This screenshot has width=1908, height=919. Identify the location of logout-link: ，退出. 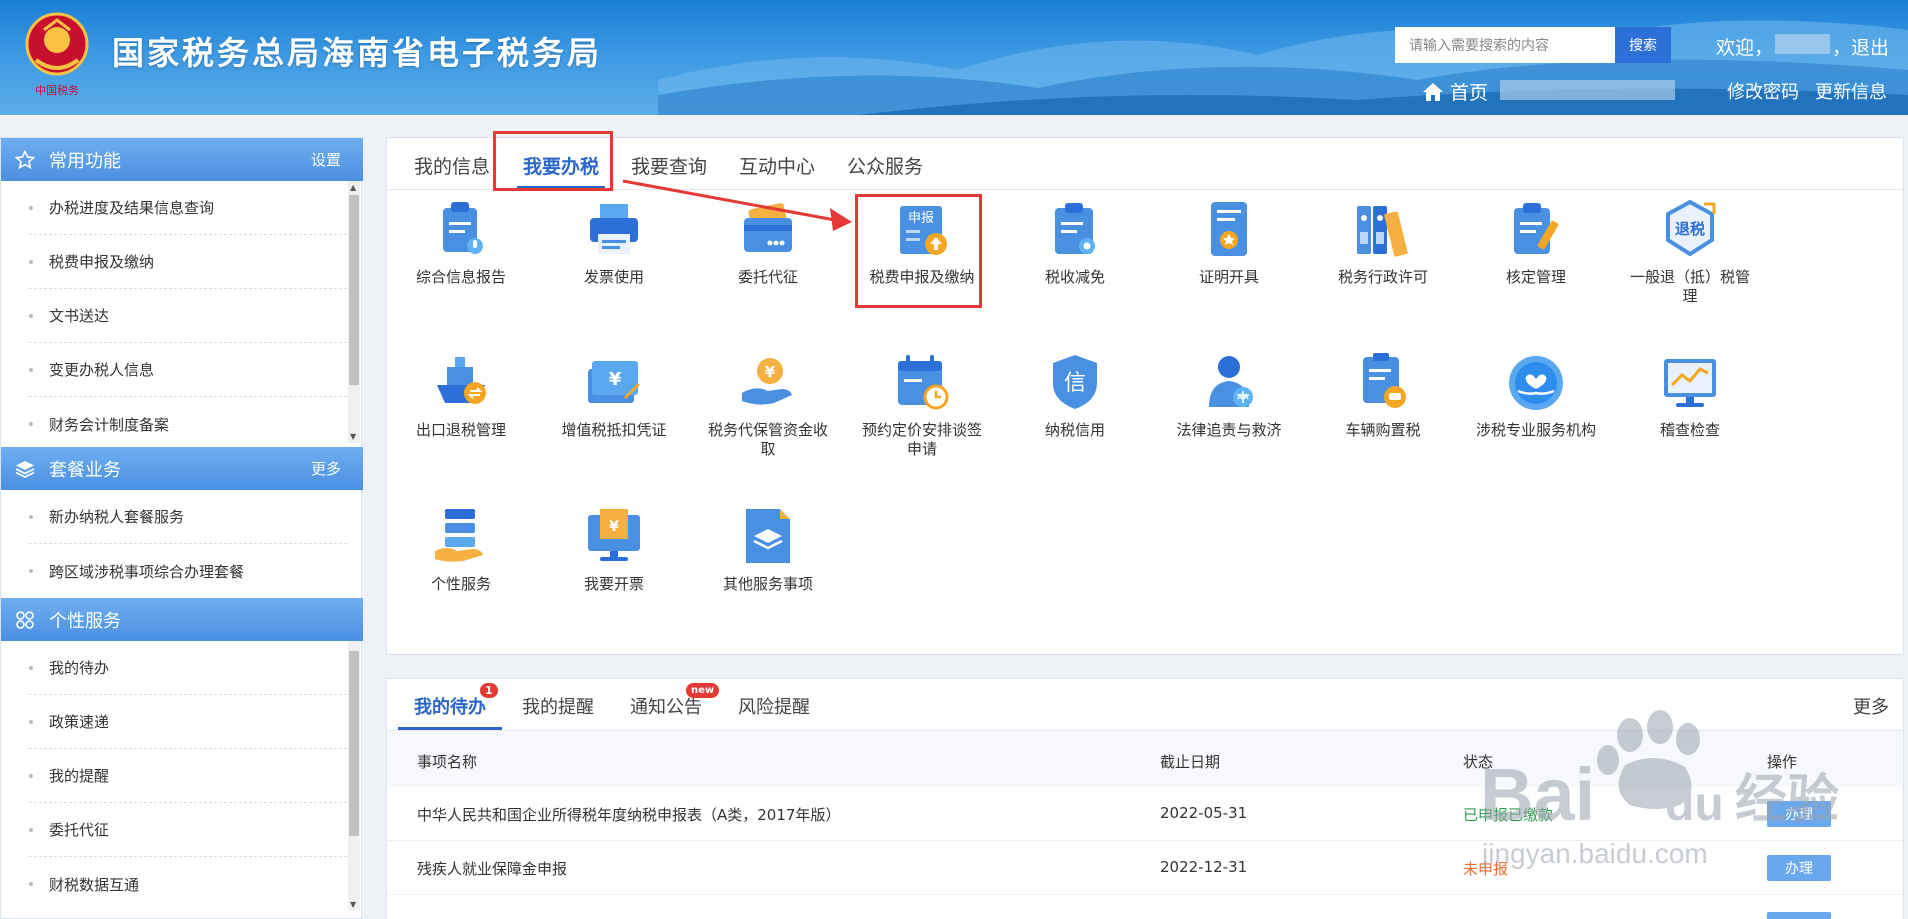
(1860, 46).